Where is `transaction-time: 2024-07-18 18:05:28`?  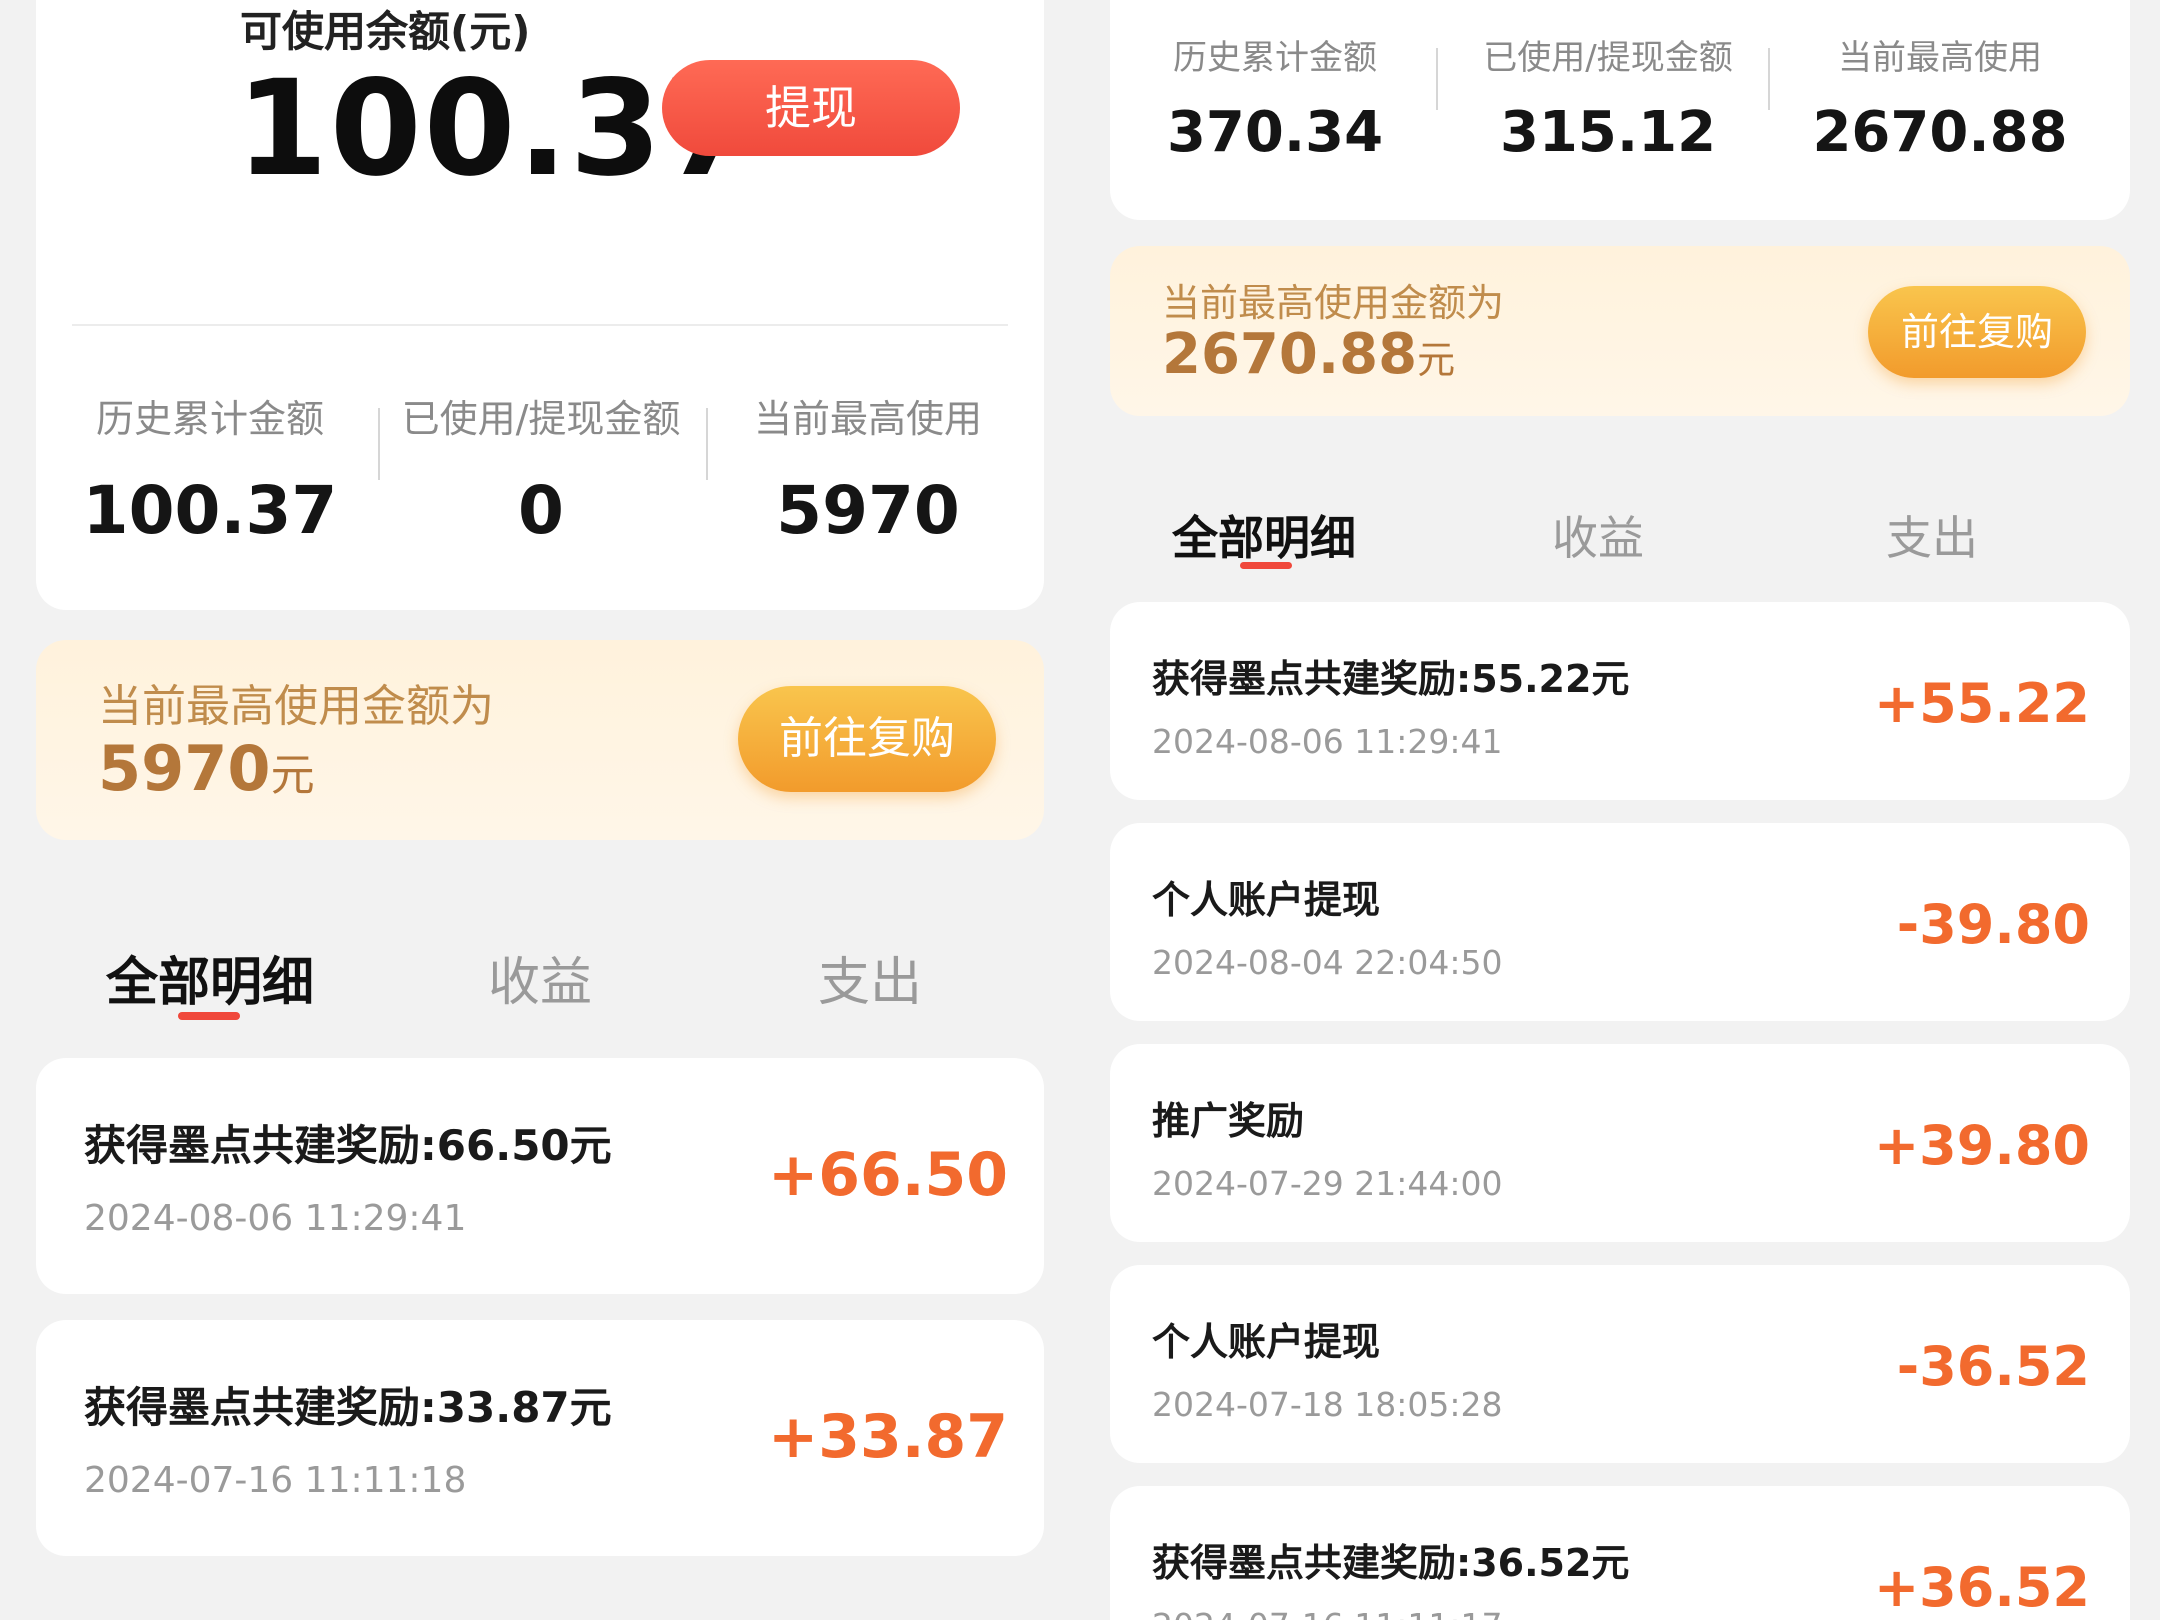
transaction-time: 2024-07-18 18:05:28 is located at coordinates (1327, 1404).